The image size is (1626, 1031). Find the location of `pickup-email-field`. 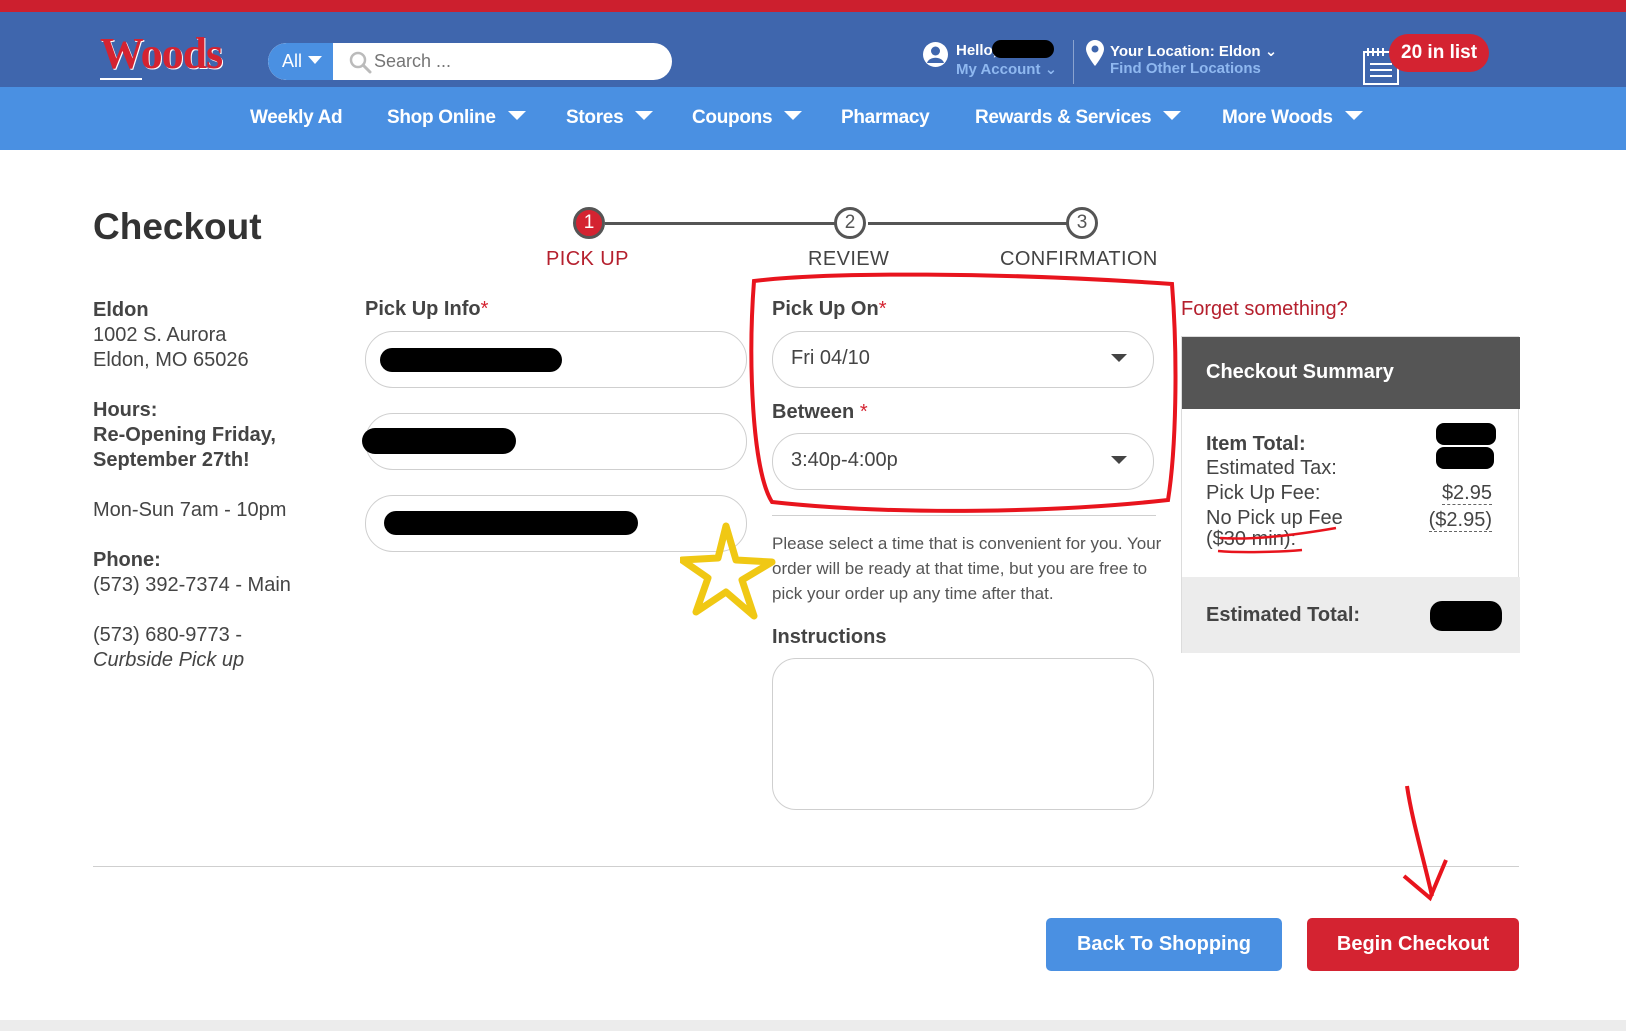

pickup-email-field is located at coordinates (556, 523).